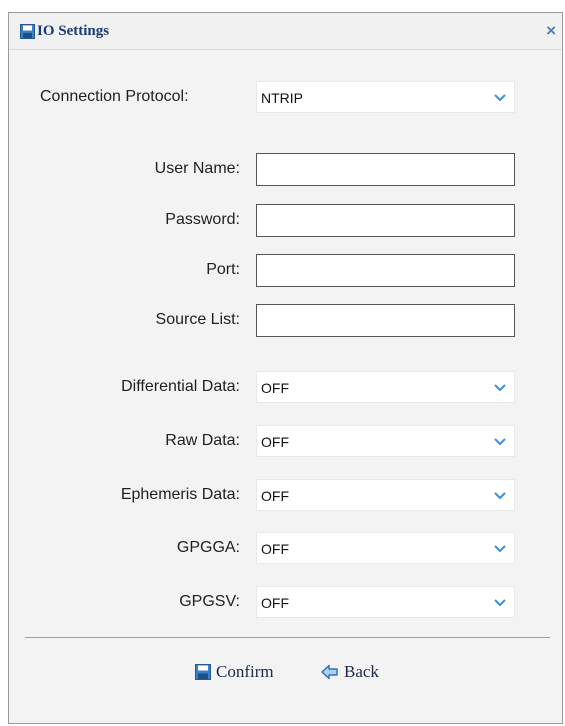  I want to click on source-list-label: Source List:, so click(197, 319).